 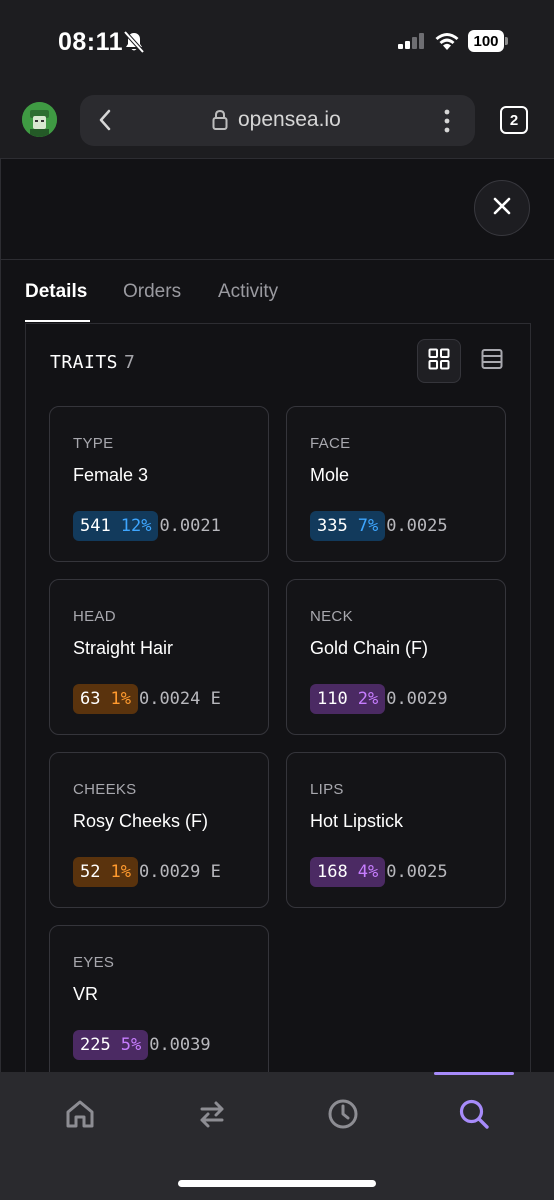 What do you see at coordinates (105, 789) in the screenshot?
I see `trait-type-label: CHEEKS` at bounding box center [105, 789].